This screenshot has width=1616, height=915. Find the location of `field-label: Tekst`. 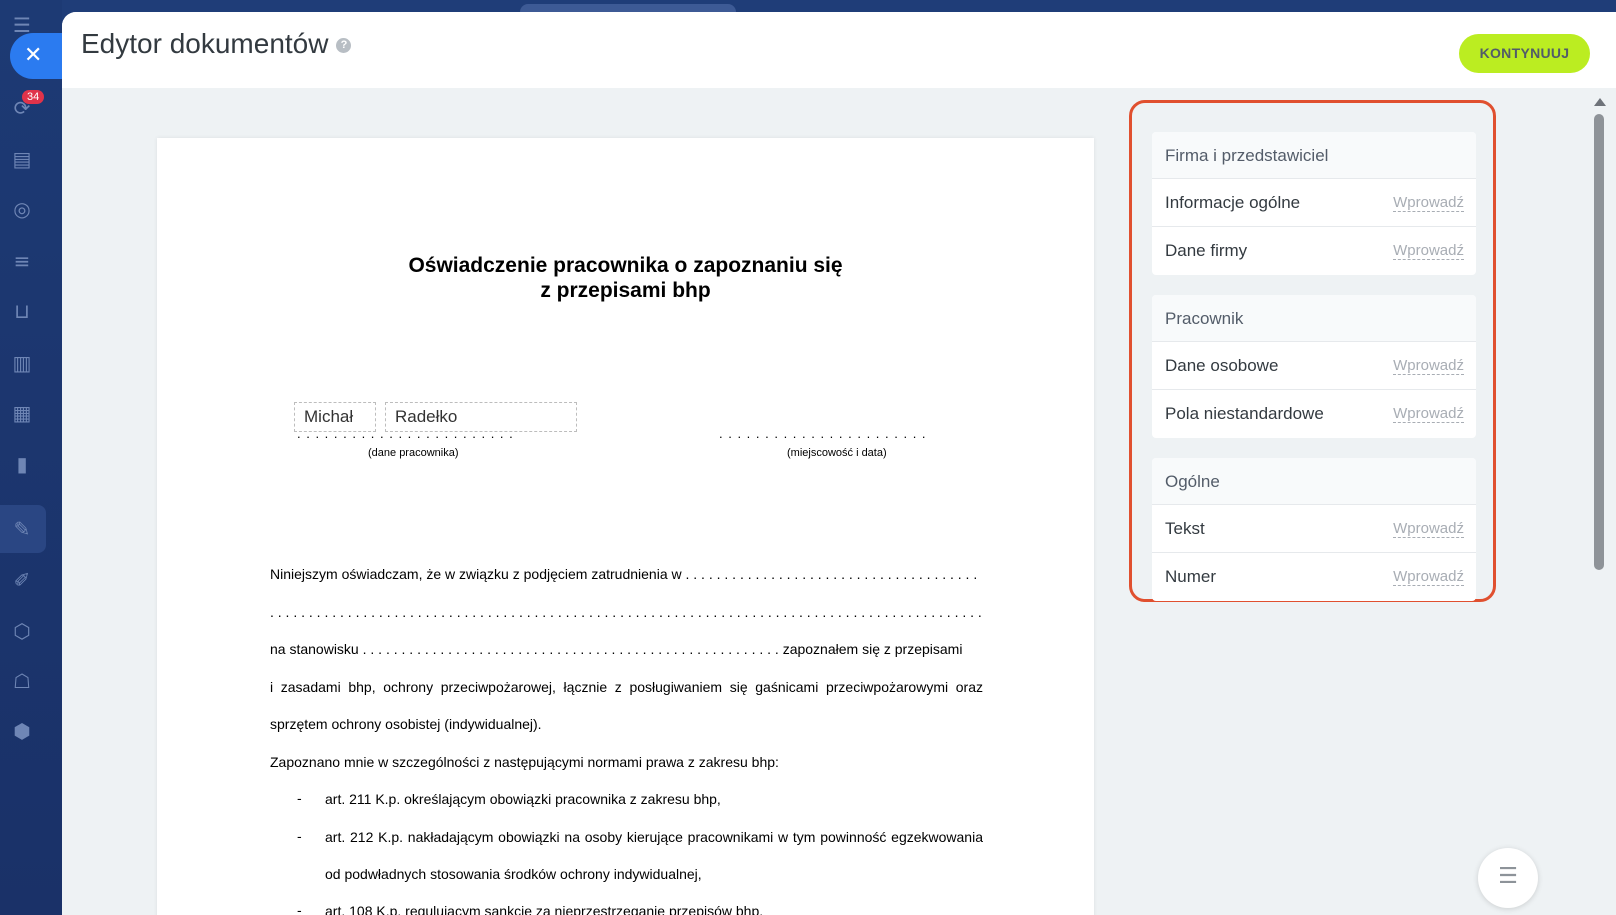

field-label: Tekst is located at coordinates (1185, 528).